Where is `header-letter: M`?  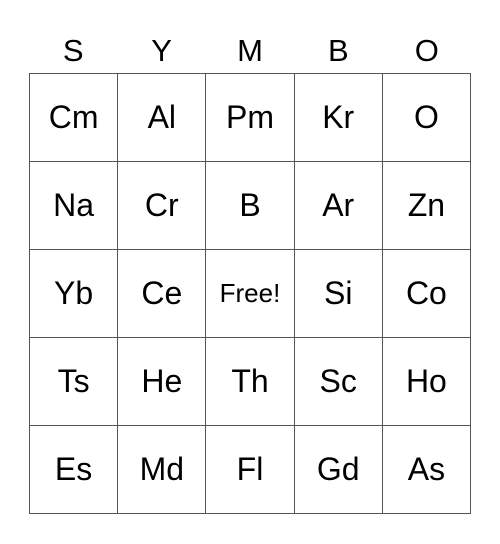 header-letter: M is located at coordinates (250, 50).